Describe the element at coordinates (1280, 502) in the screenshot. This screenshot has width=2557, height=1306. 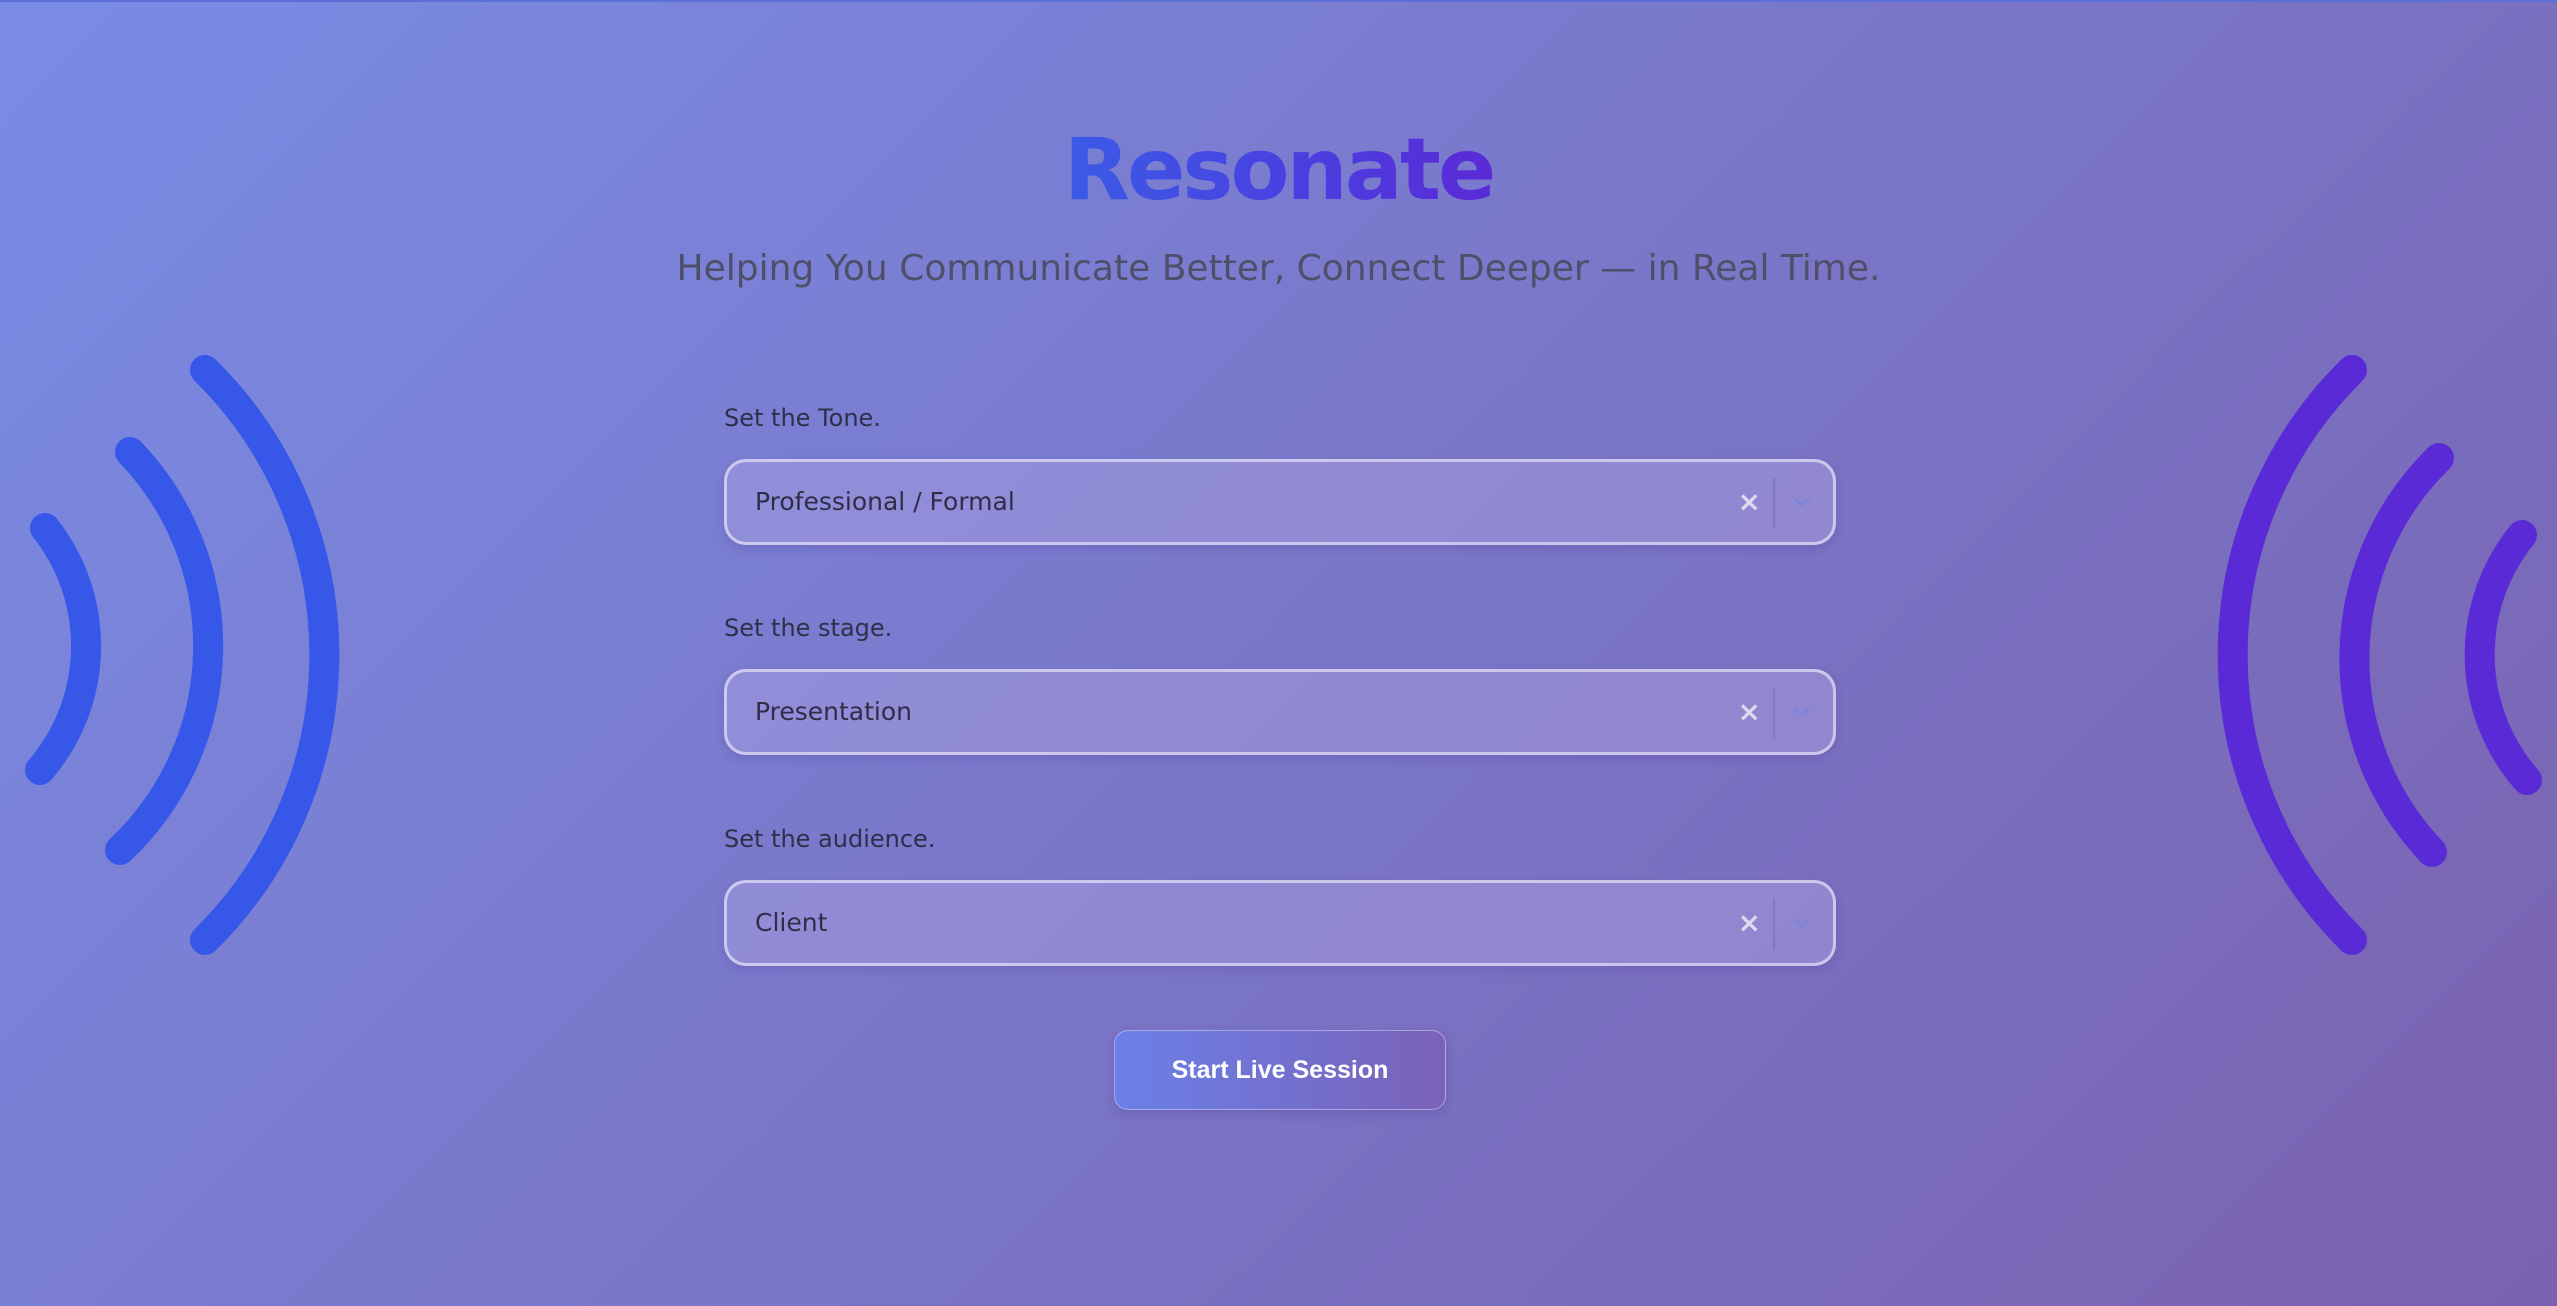
I see `tone-select: Professional / Formal ×` at that location.